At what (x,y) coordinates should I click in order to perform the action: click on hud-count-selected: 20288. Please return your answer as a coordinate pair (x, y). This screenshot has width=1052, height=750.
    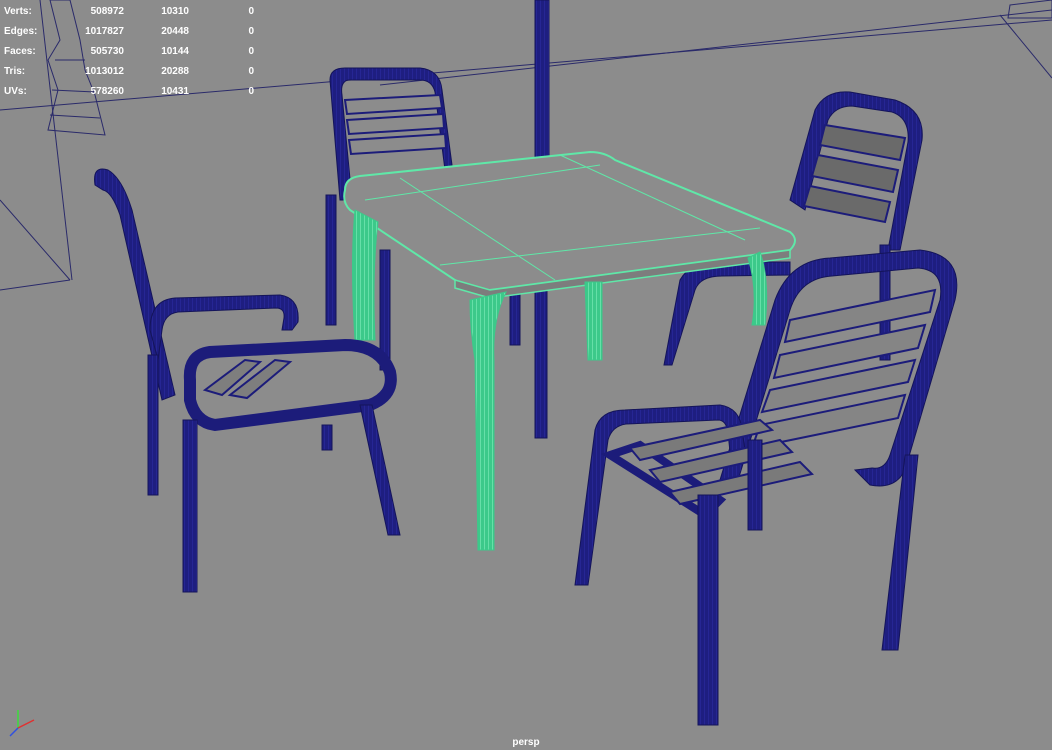
    Looking at the image, I should click on (175, 71).